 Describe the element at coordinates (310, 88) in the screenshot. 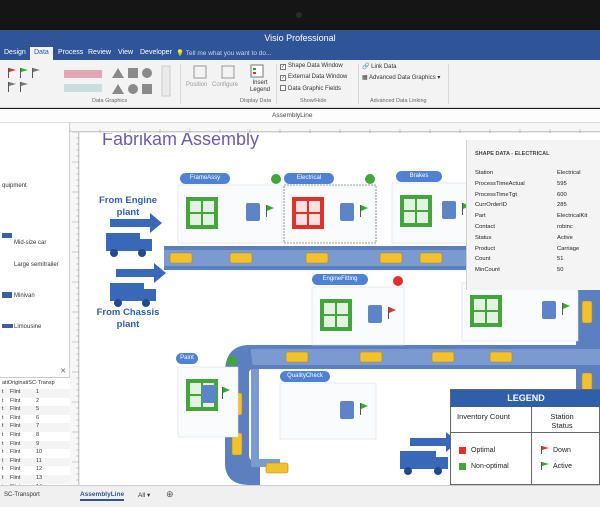

I see `data-graphic-fields-checkbox: Data Graphic Fields` at that location.